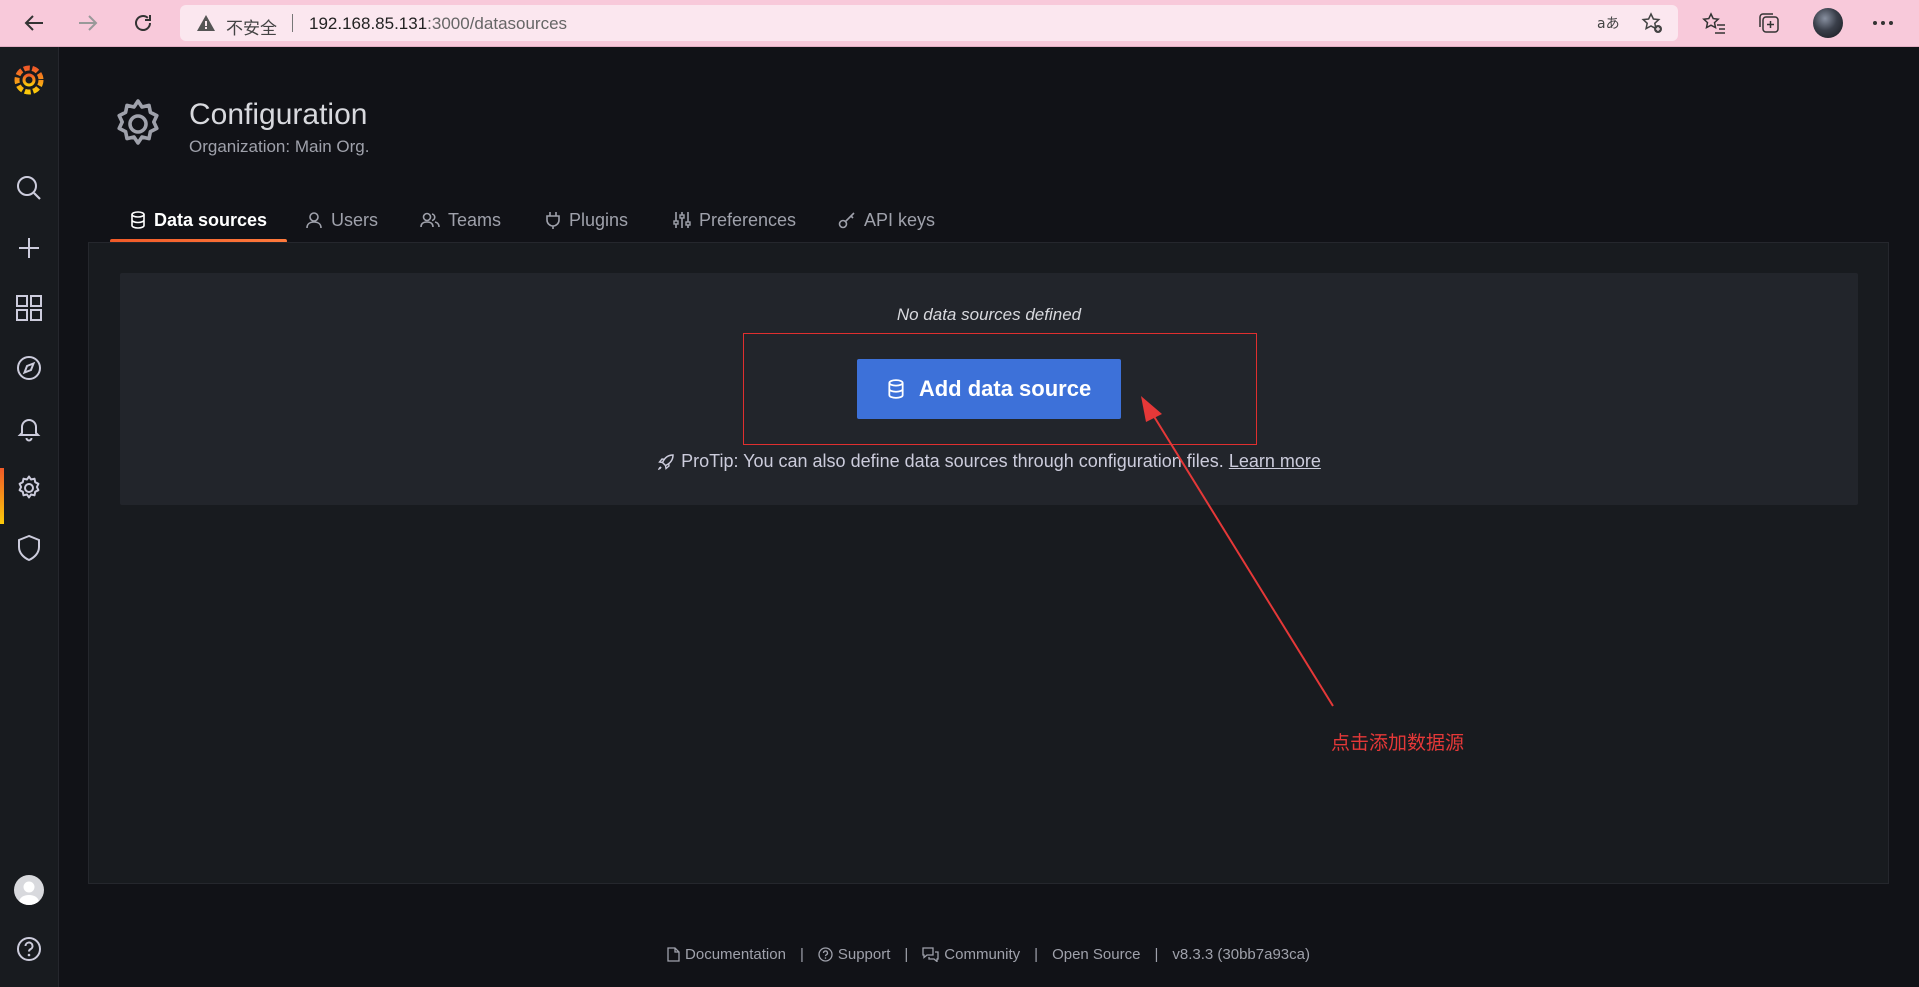 The image size is (1919, 987). I want to click on translate-icon: aあ, so click(1608, 24).